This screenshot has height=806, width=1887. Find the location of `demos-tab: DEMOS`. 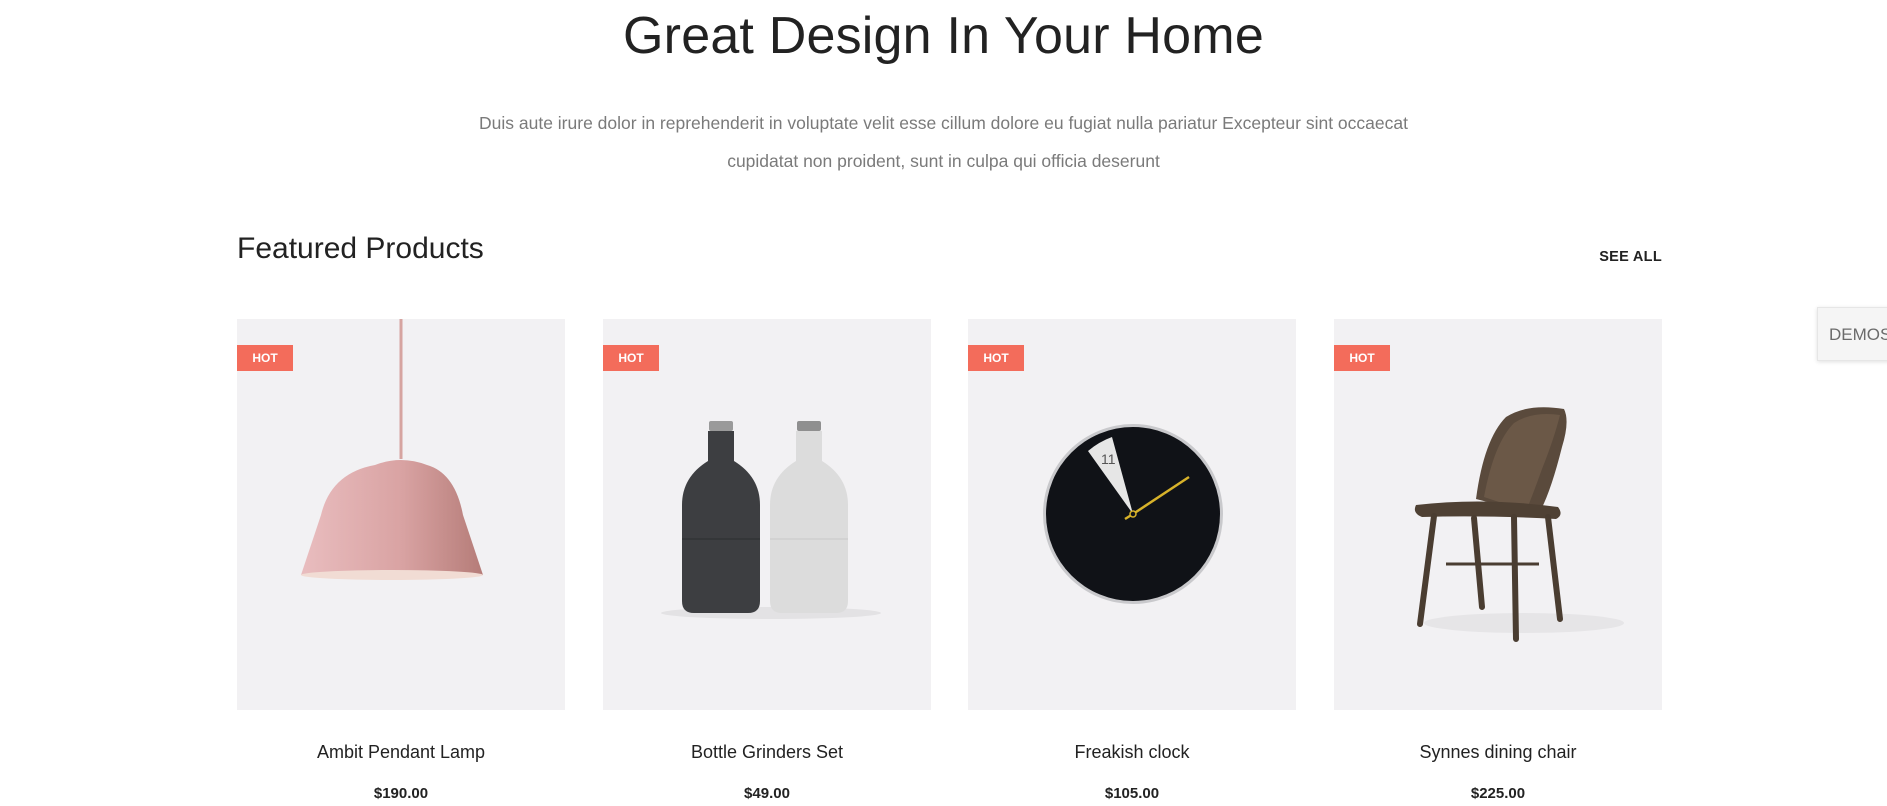

demos-tab: DEMOS is located at coordinates (1852, 334).